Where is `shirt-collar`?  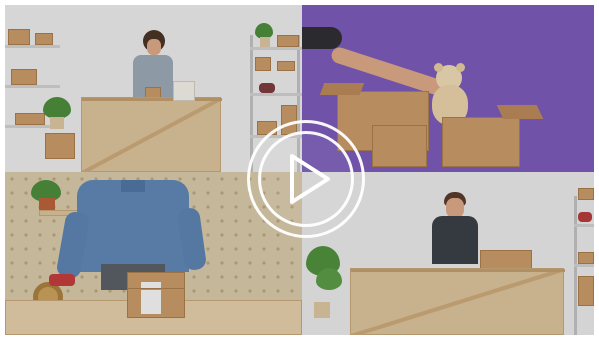 shirt-collar is located at coordinates (133, 186).